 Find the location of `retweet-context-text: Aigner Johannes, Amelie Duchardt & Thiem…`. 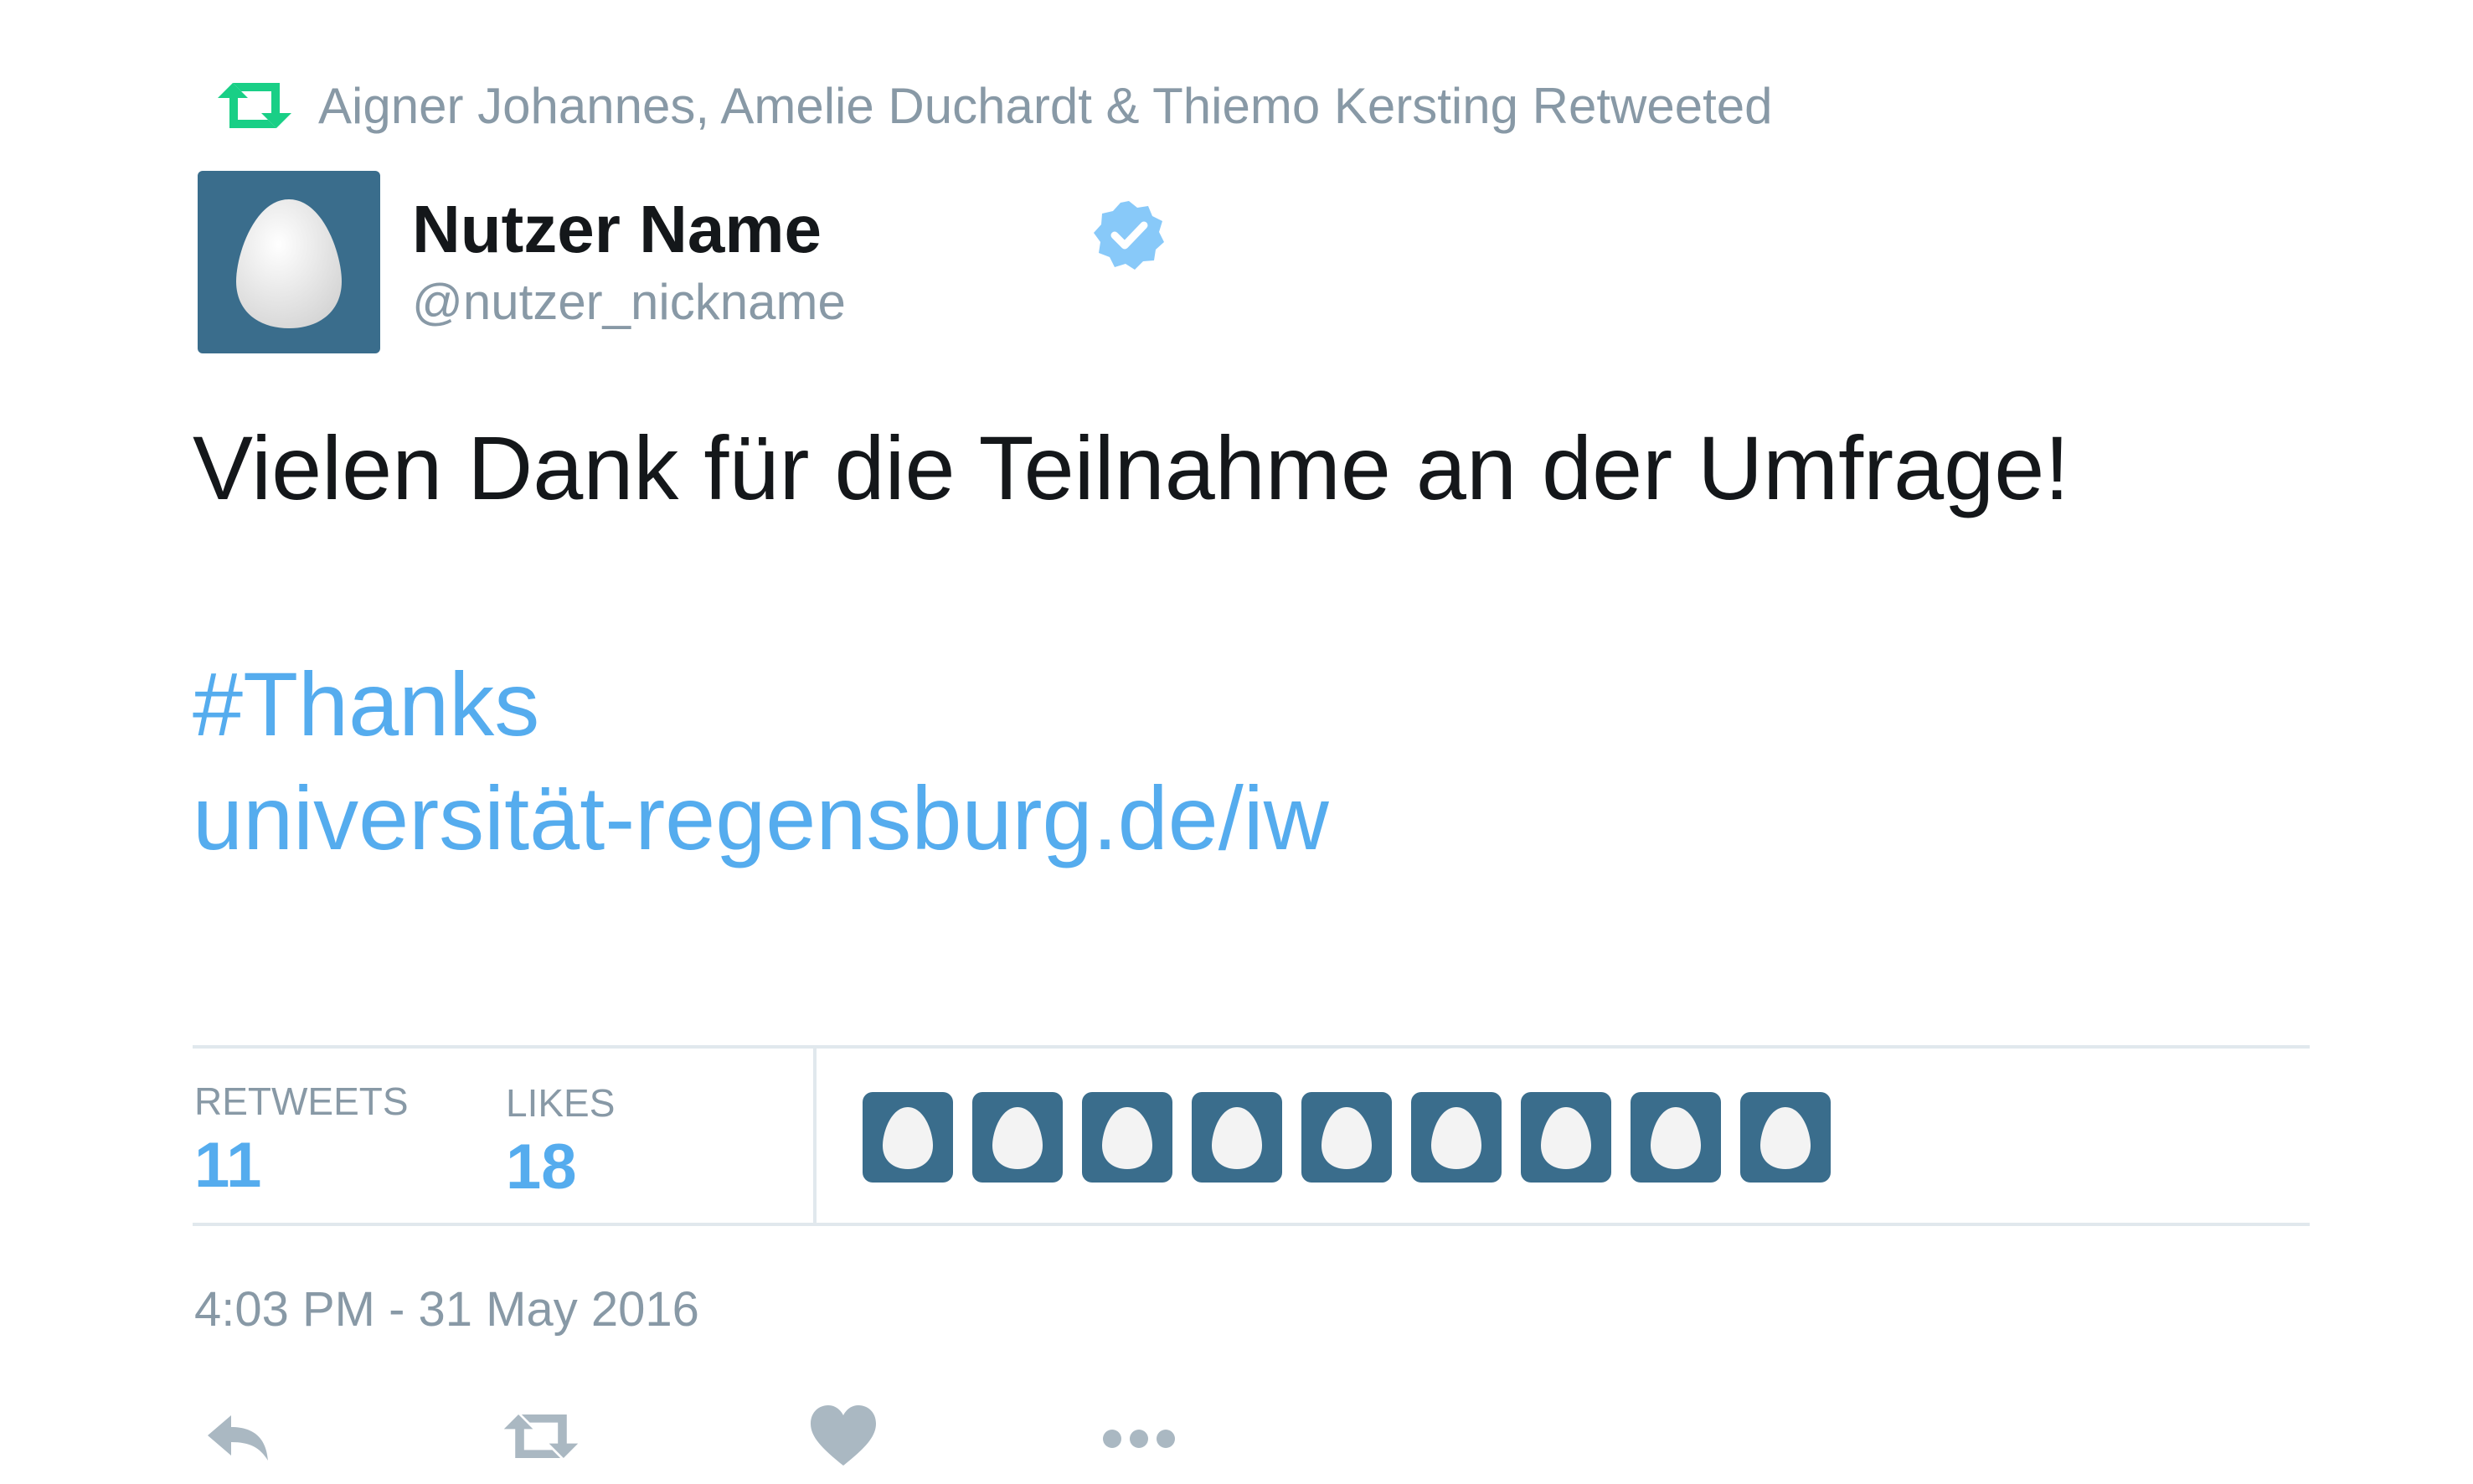

retweet-context-text: Aigner Johannes, Amelie Duchardt & Thiem… is located at coordinates (1045, 106).